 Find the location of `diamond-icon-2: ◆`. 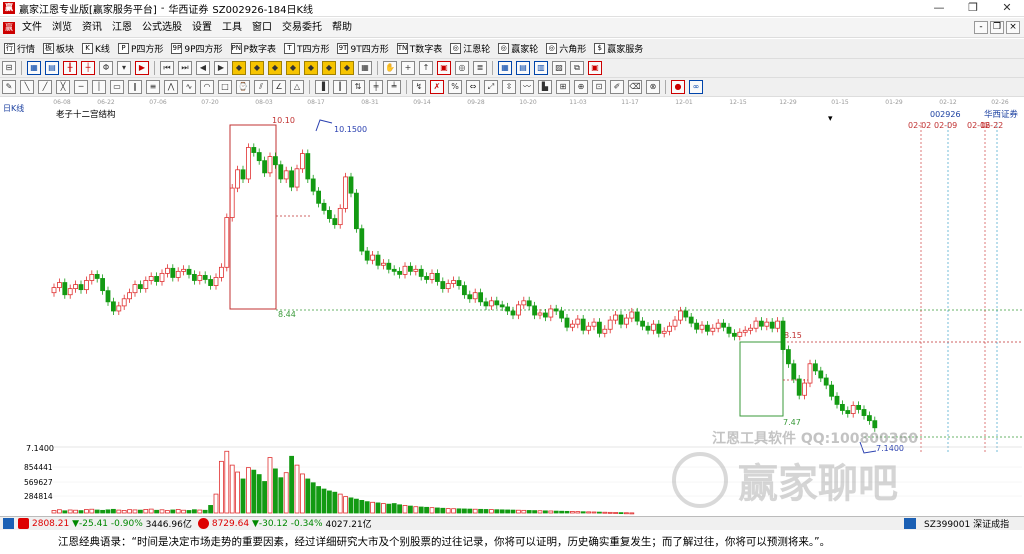

diamond-icon-2: ◆ is located at coordinates (257, 68).